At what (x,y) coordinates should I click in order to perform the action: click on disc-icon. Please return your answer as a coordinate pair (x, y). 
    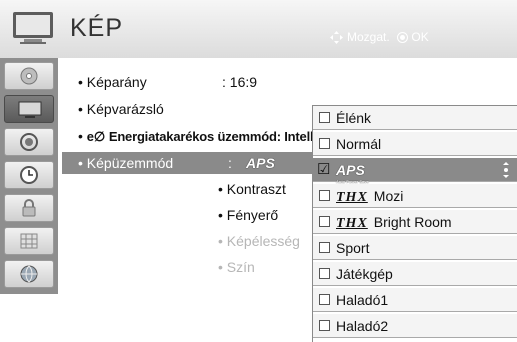
    Looking at the image, I should click on (29, 76).